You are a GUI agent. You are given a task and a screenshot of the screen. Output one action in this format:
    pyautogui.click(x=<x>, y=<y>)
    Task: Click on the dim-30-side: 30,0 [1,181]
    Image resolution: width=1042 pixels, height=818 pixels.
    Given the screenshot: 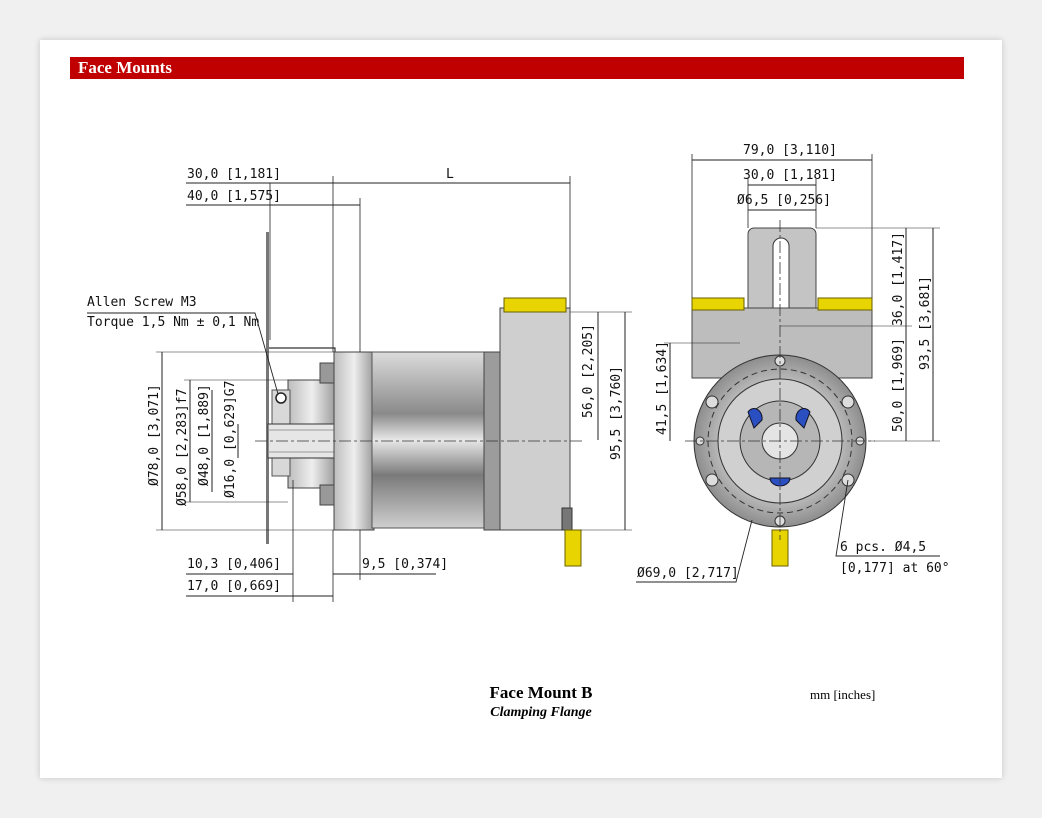 What is the action you would take?
    pyautogui.click(x=234, y=174)
    